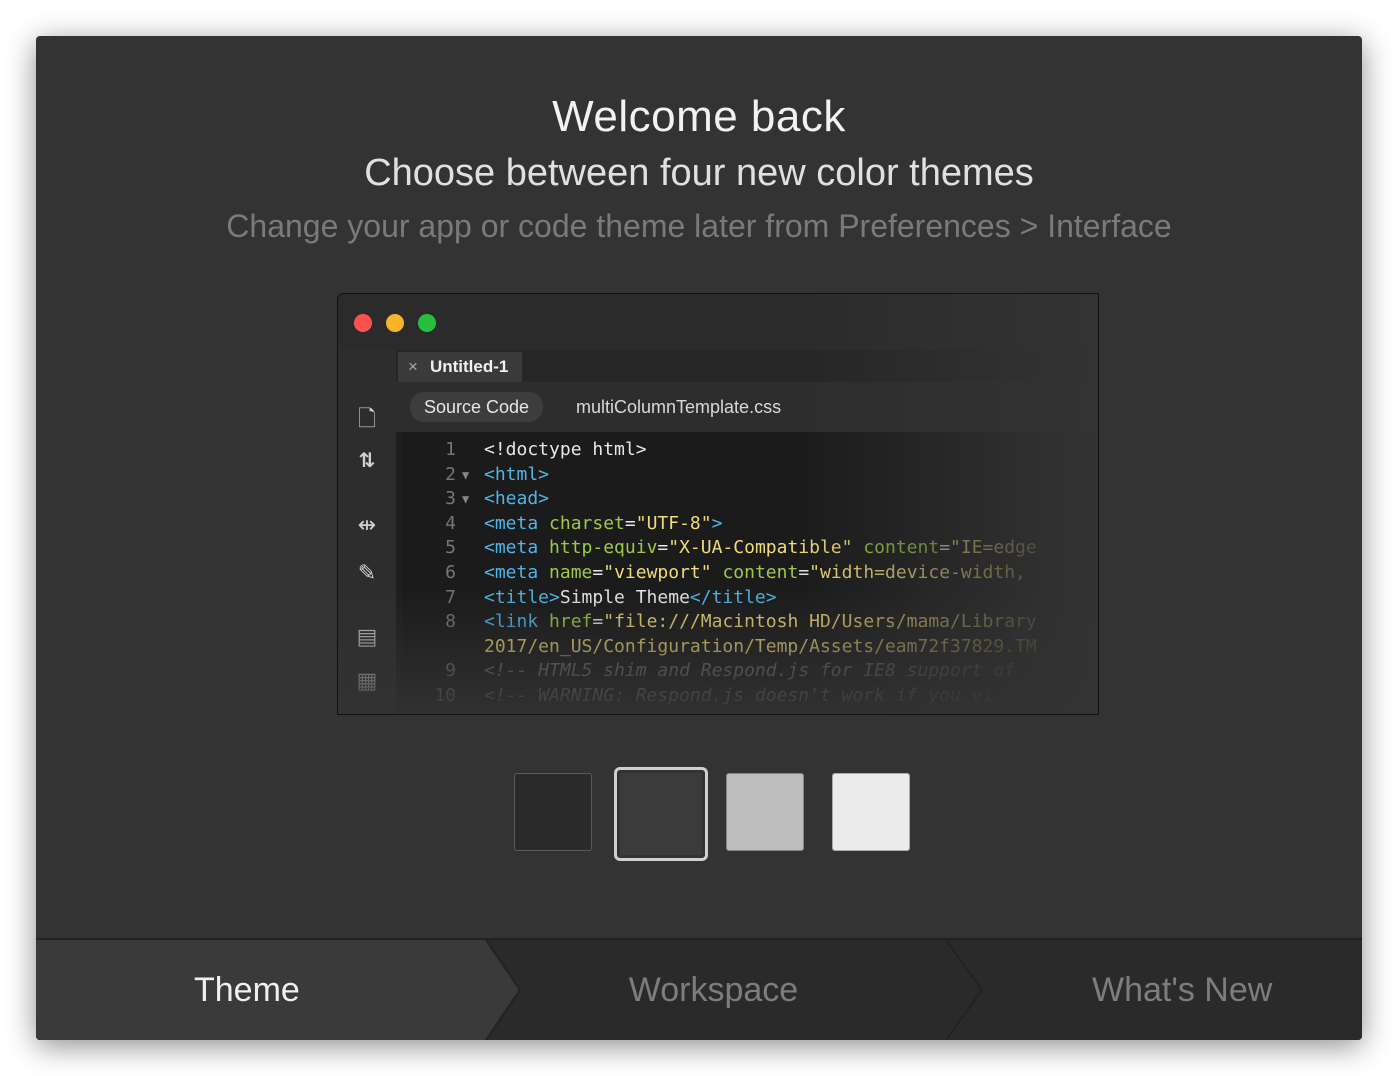  I want to click on step-whats-new-label: What's New, so click(1182, 990).